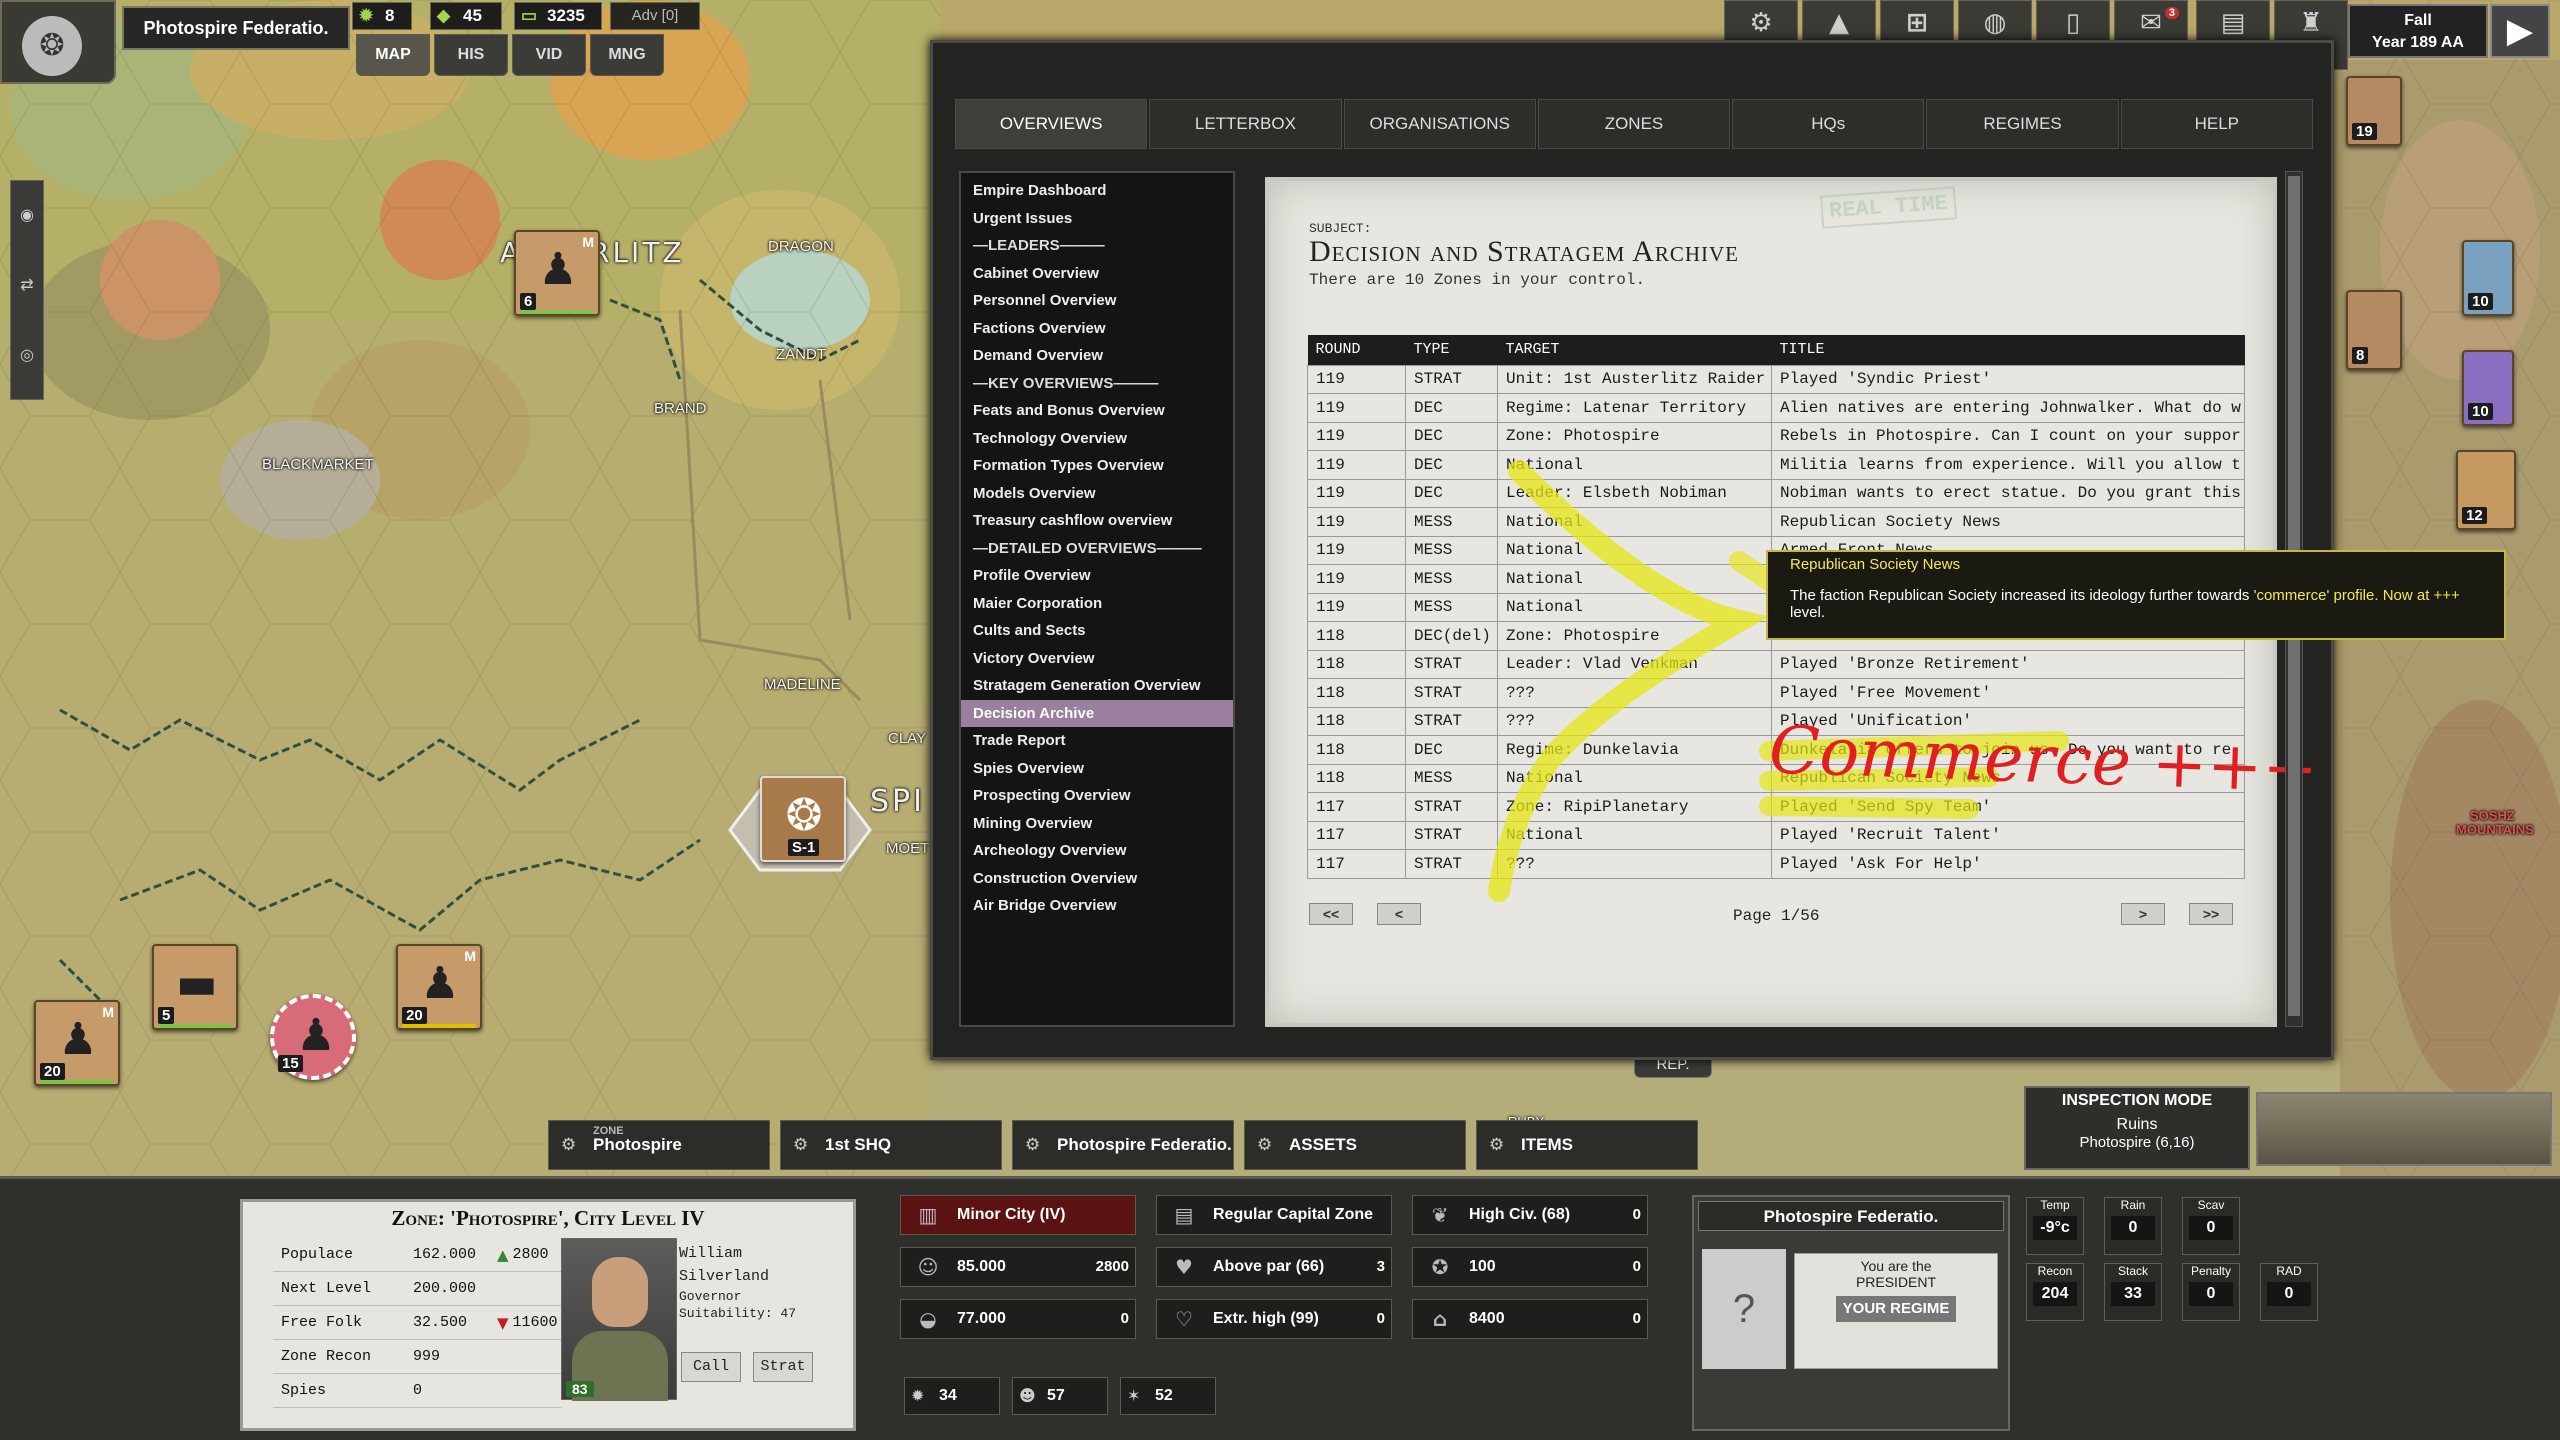  What do you see at coordinates (1097, 741) in the screenshot?
I see `sidebar-item: Trade Report` at bounding box center [1097, 741].